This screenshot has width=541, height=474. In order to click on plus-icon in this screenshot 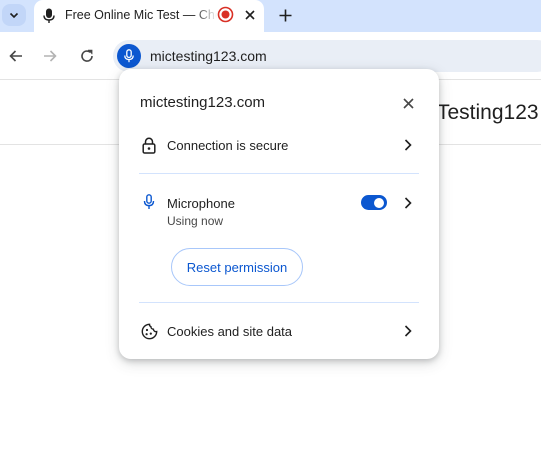, I will do `click(285, 15)`.